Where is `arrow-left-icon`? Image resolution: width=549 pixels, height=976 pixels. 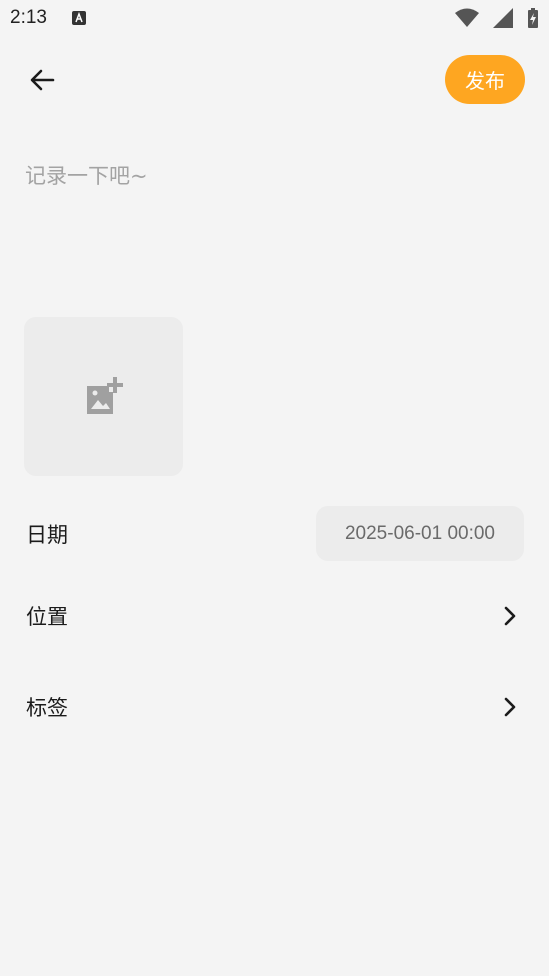 arrow-left-icon is located at coordinates (42, 80).